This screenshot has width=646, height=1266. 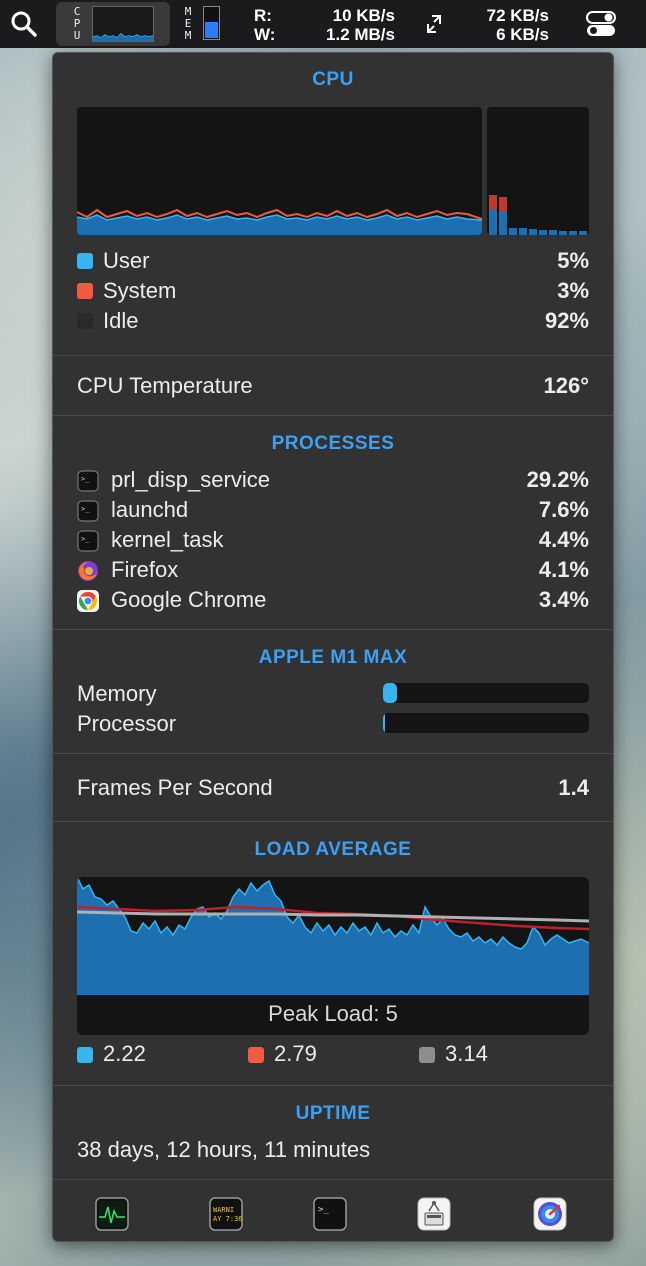 What do you see at coordinates (563, 569) in the screenshot?
I see `process-value: 4.1%` at bounding box center [563, 569].